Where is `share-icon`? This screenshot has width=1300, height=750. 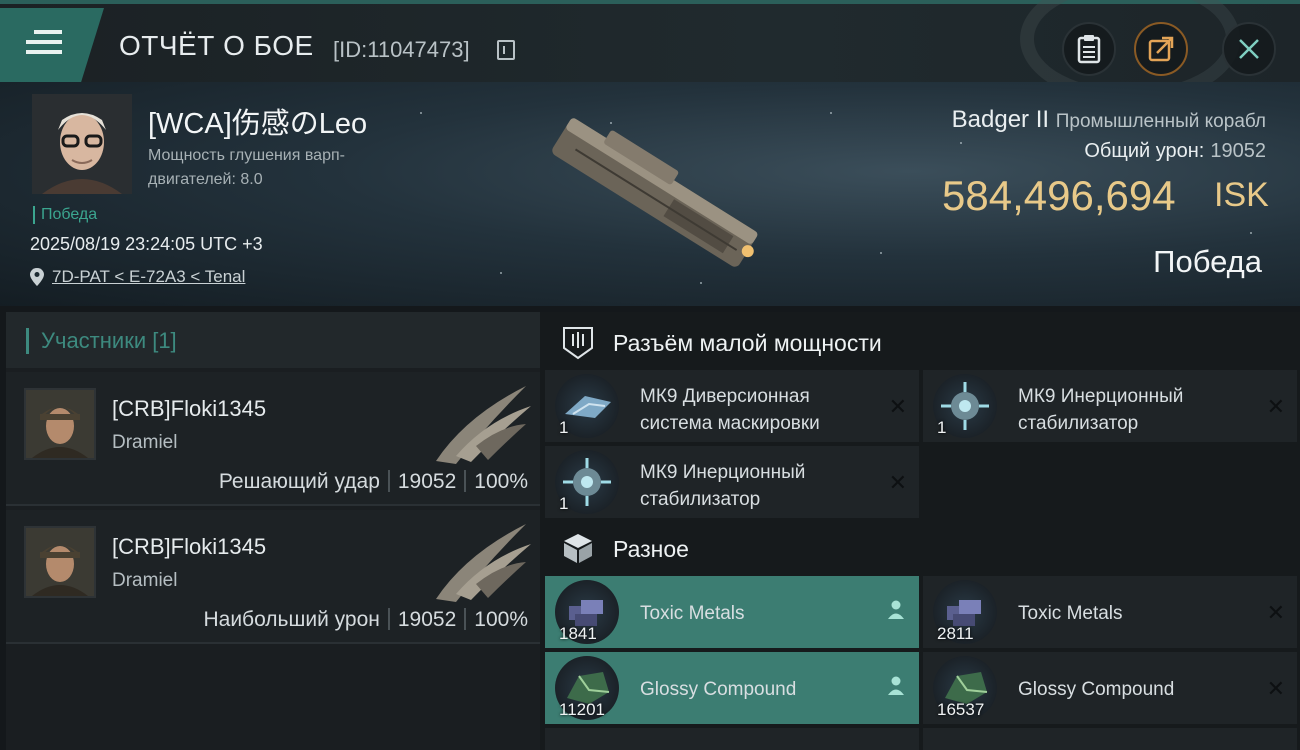
share-icon is located at coordinates (1161, 49).